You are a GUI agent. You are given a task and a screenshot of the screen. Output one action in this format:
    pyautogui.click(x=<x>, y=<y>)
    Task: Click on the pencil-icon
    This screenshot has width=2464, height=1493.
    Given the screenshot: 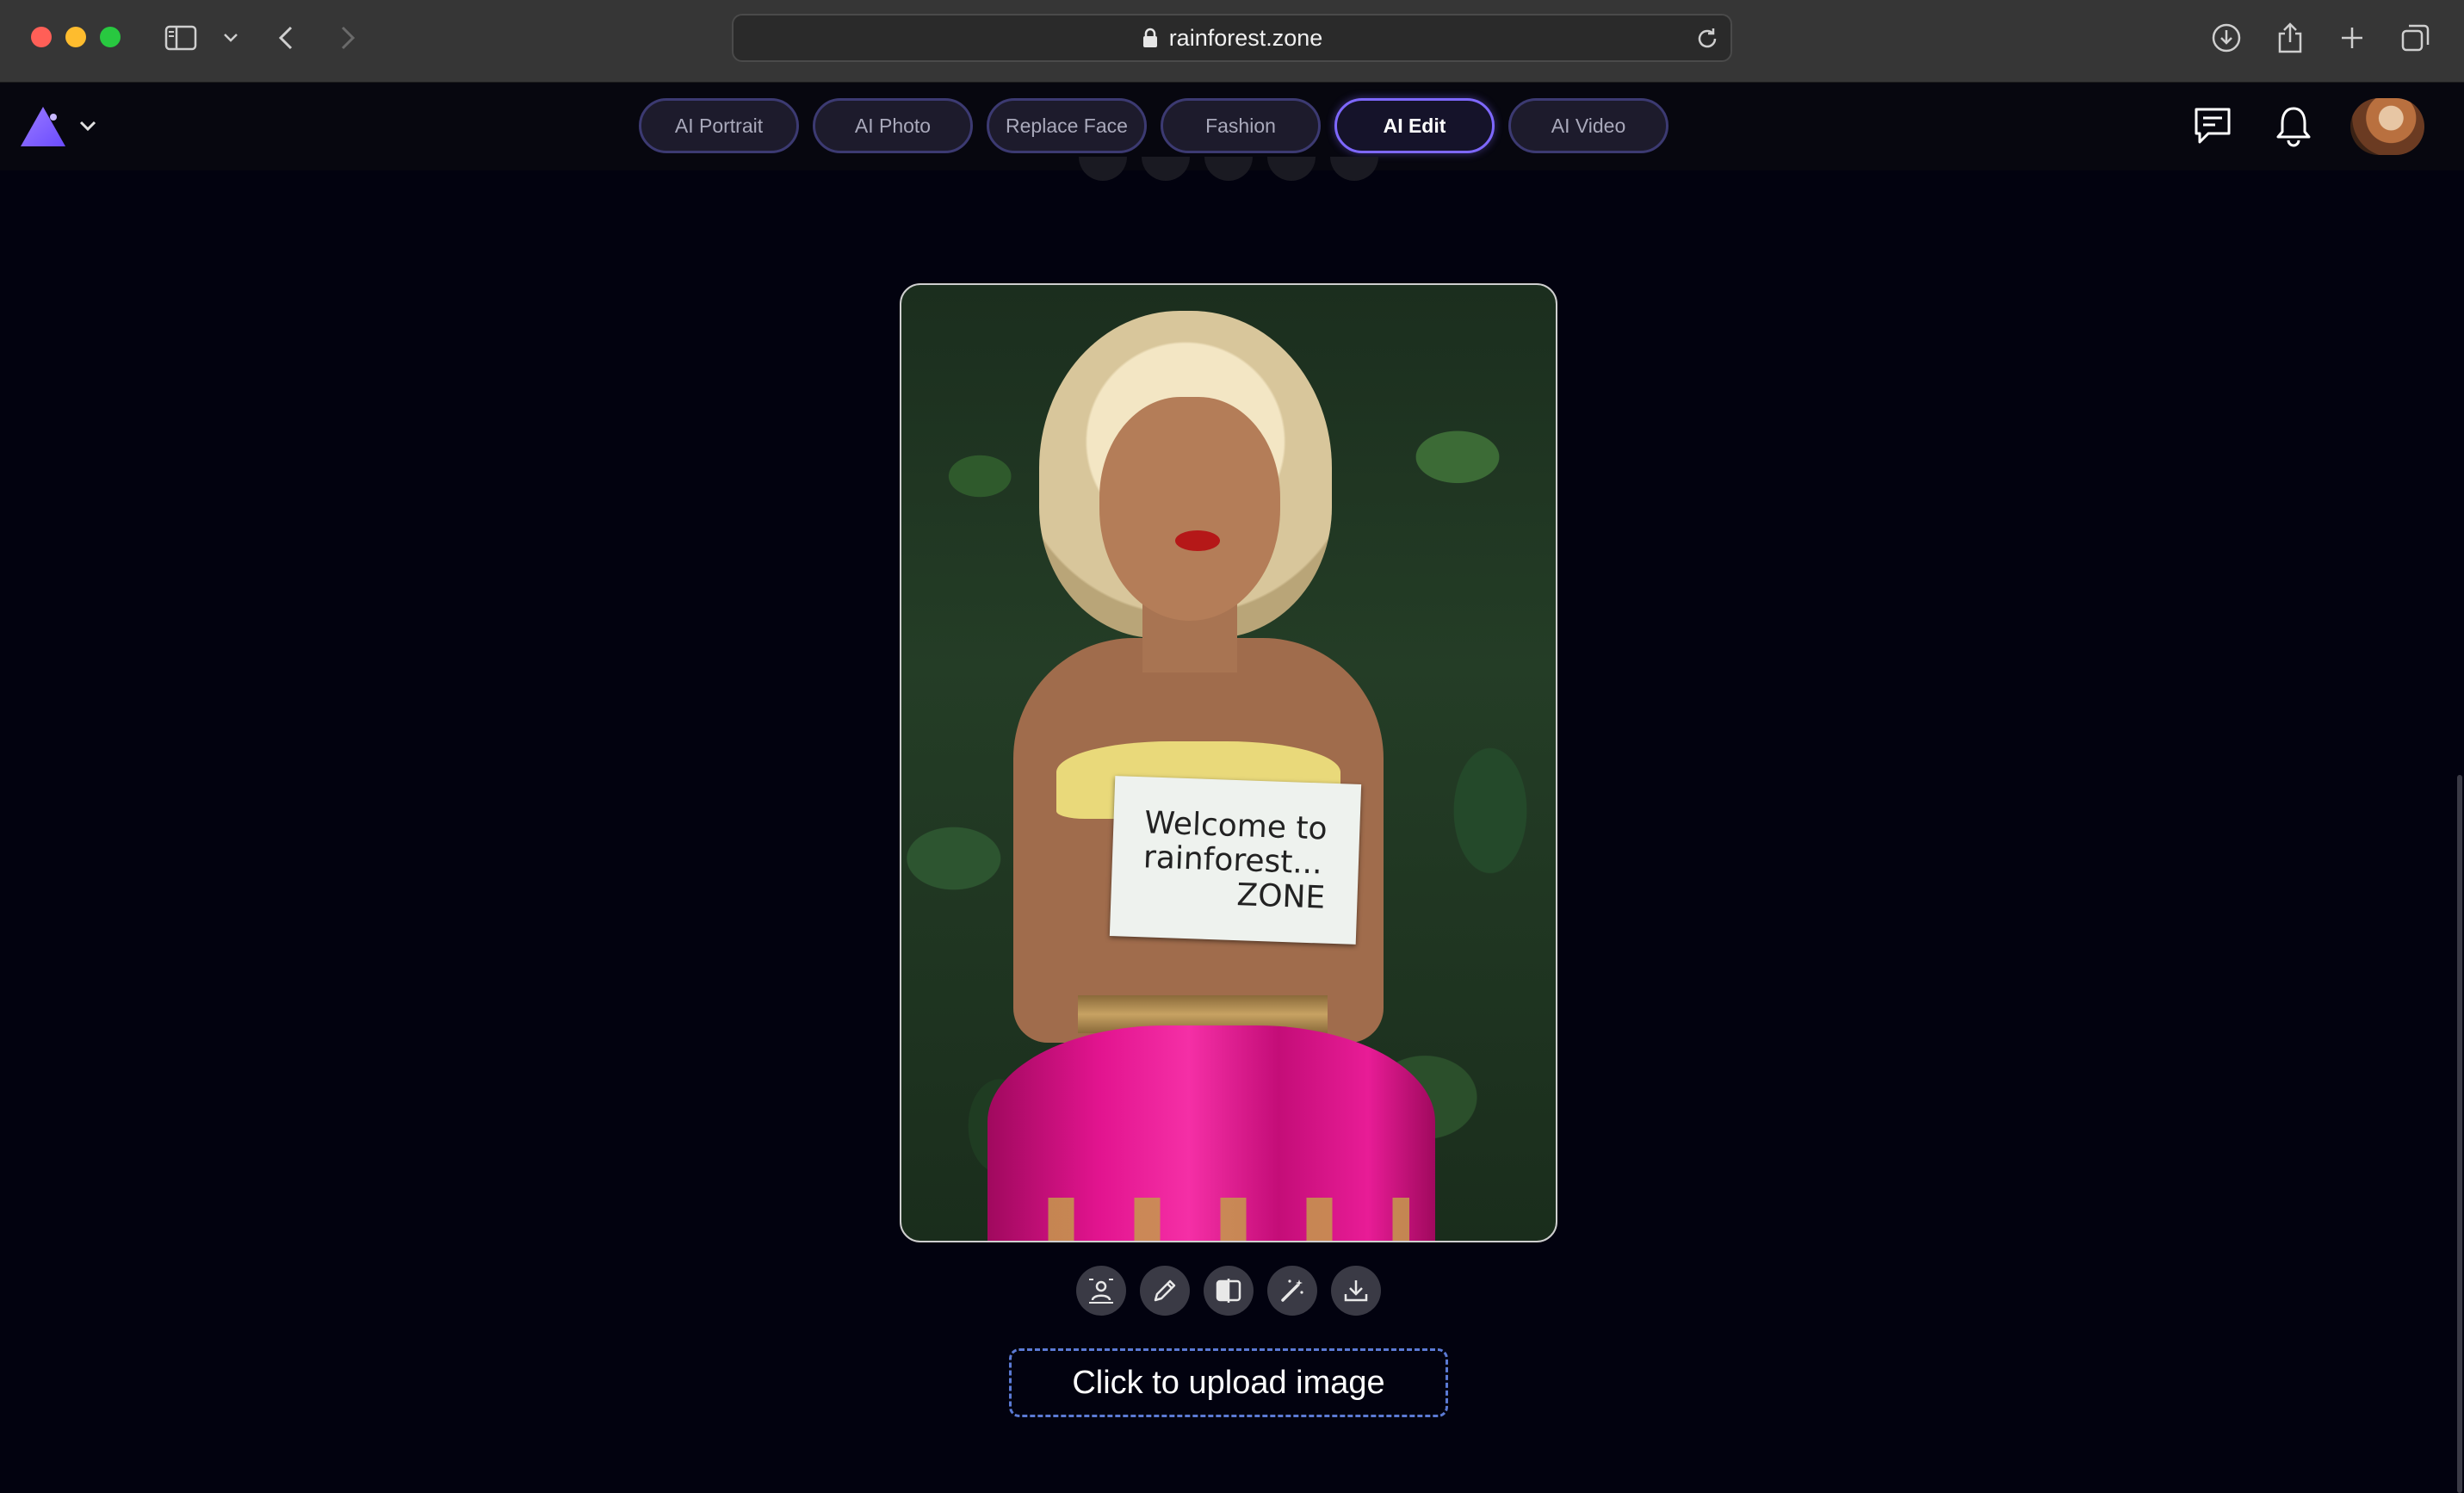 What is the action you would take?
    pyautogui.click(x=1165, y=1290)
    